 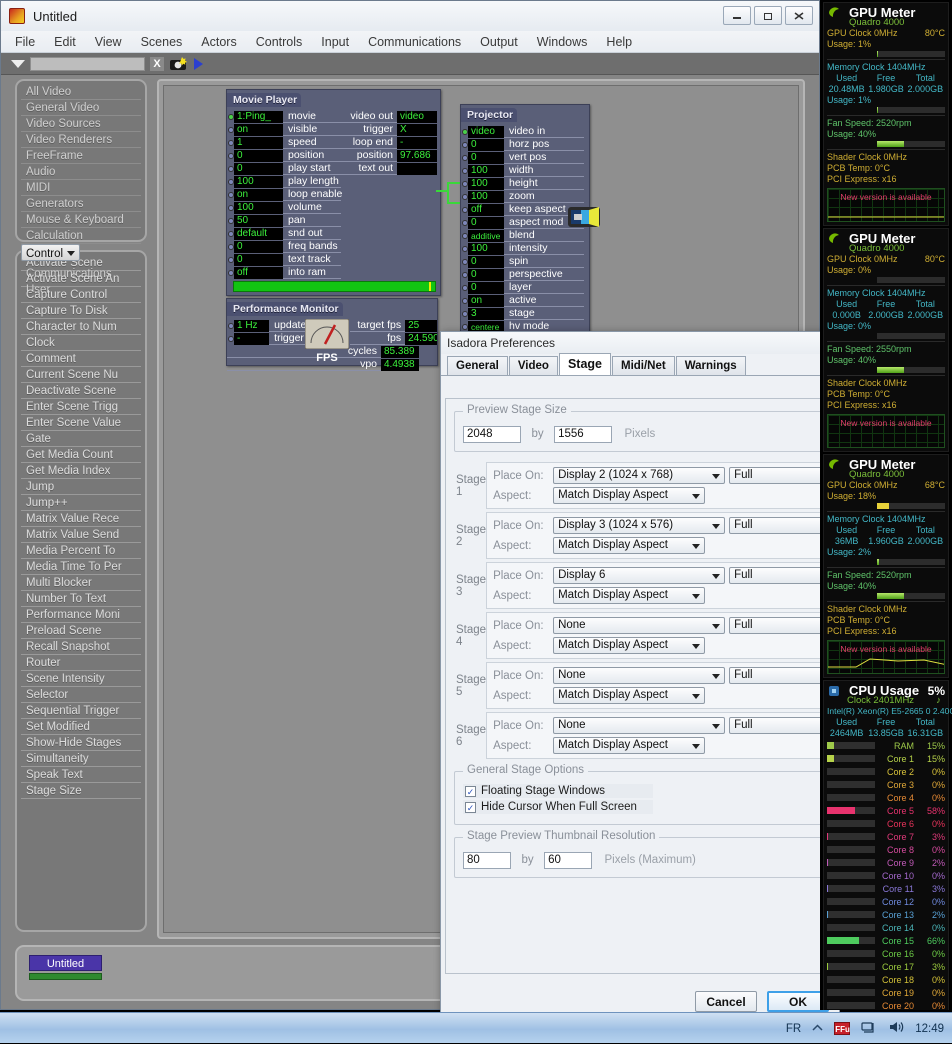 I want to click on tab-midi-net: Midi/Net, so click(x=643, y=365).